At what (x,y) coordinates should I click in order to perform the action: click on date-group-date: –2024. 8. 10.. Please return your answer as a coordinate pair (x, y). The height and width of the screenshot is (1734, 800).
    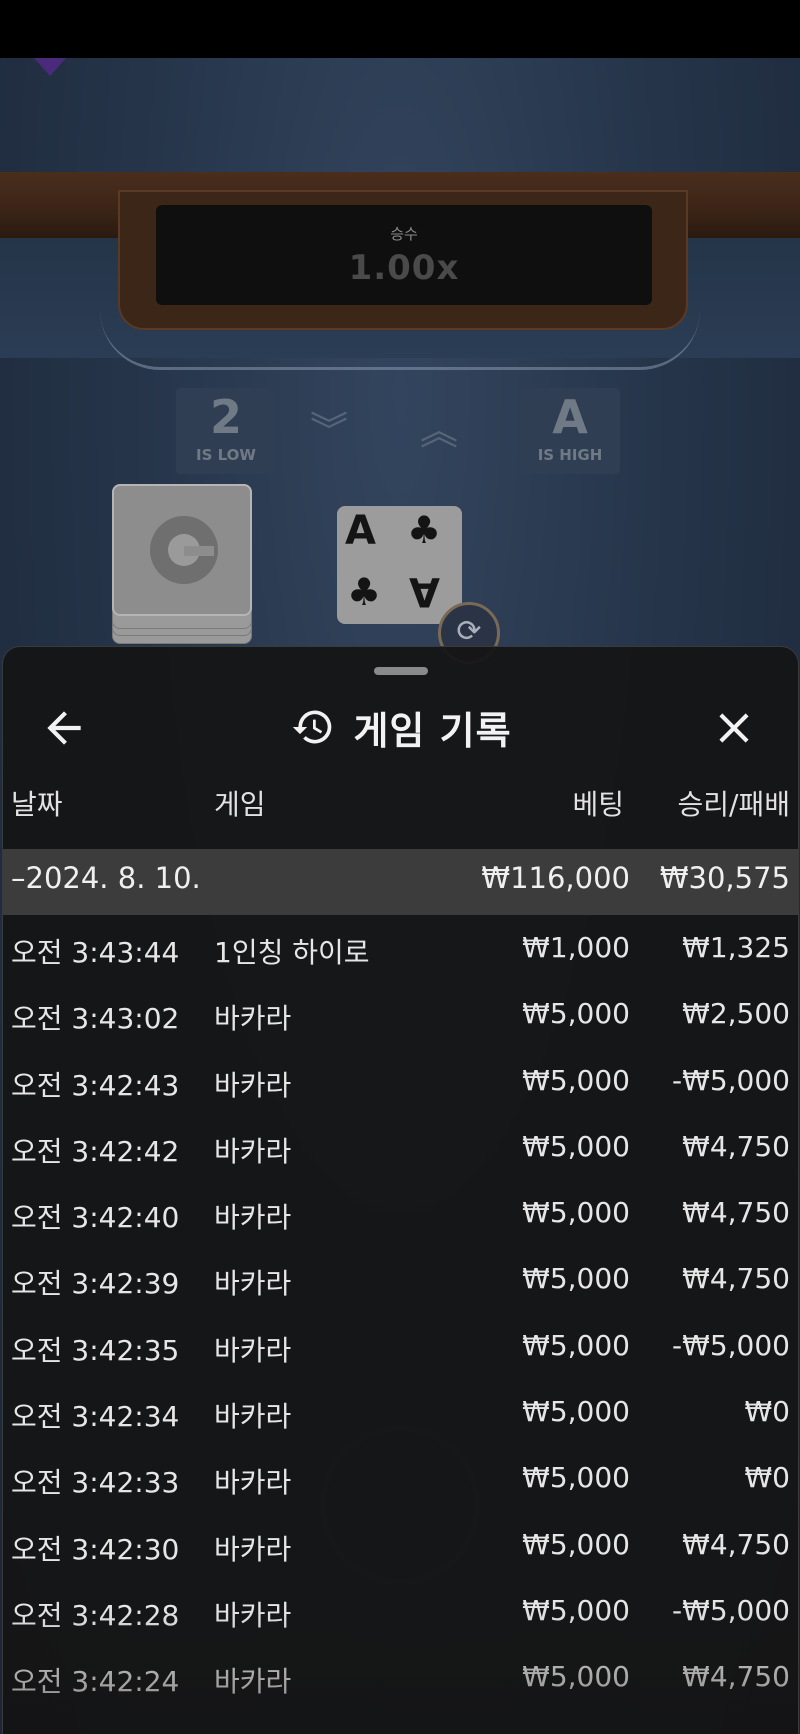
    Looking at the image, I should click on (106, 878).